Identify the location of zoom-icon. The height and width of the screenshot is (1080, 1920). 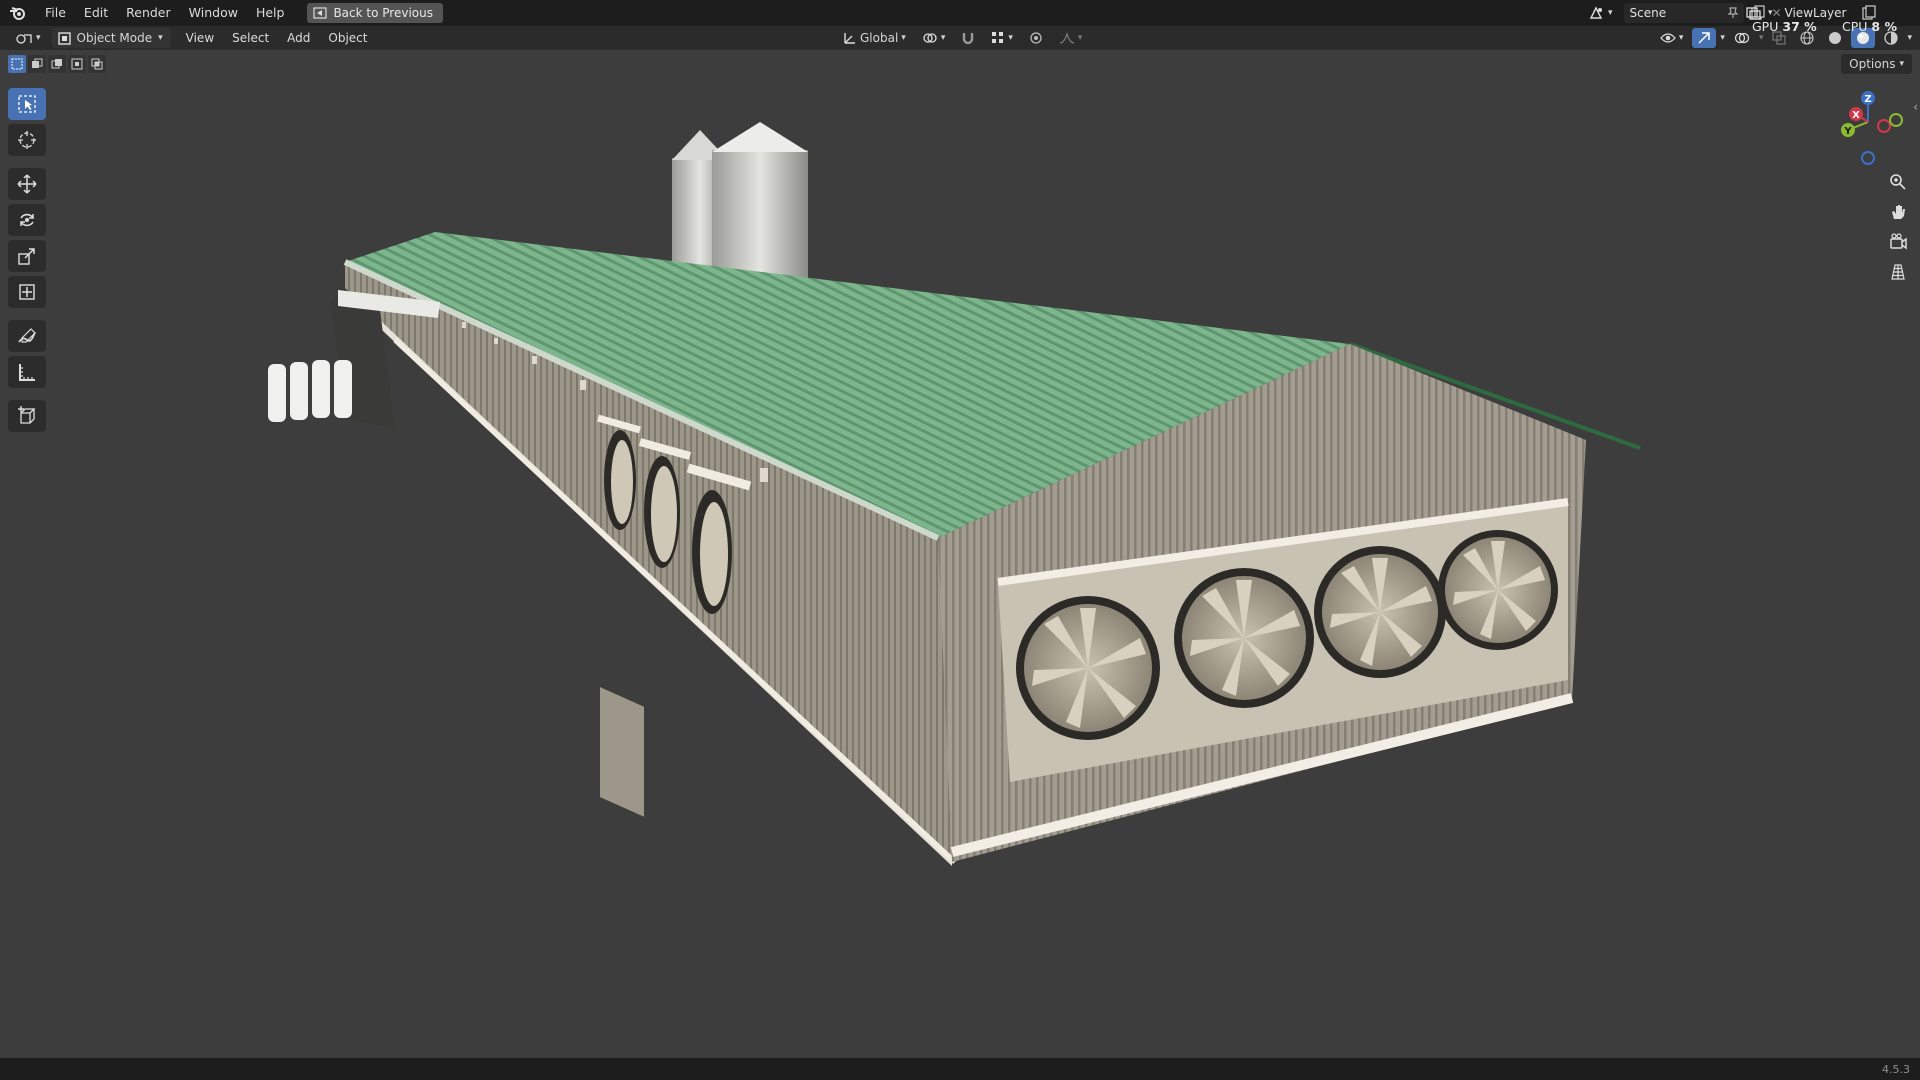
(1898, 182).